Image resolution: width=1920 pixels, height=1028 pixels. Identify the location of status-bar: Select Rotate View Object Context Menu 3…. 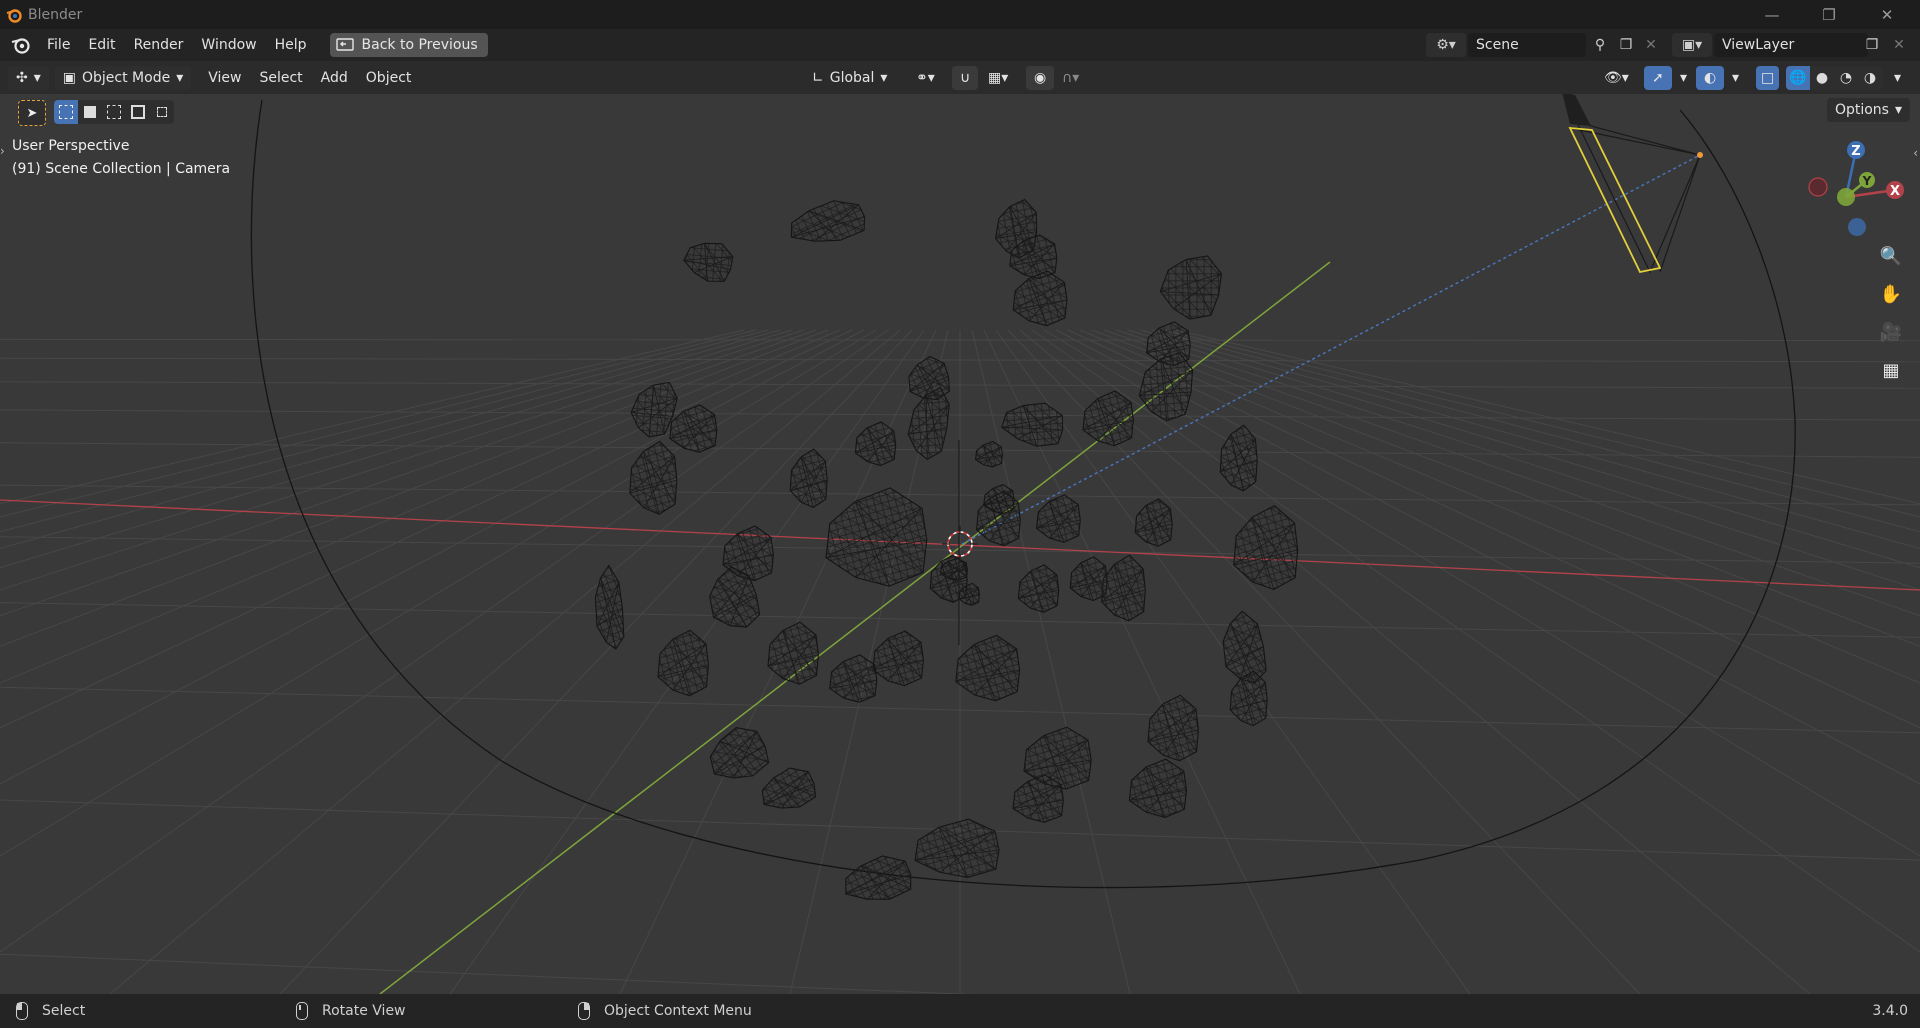
(960, 1011).